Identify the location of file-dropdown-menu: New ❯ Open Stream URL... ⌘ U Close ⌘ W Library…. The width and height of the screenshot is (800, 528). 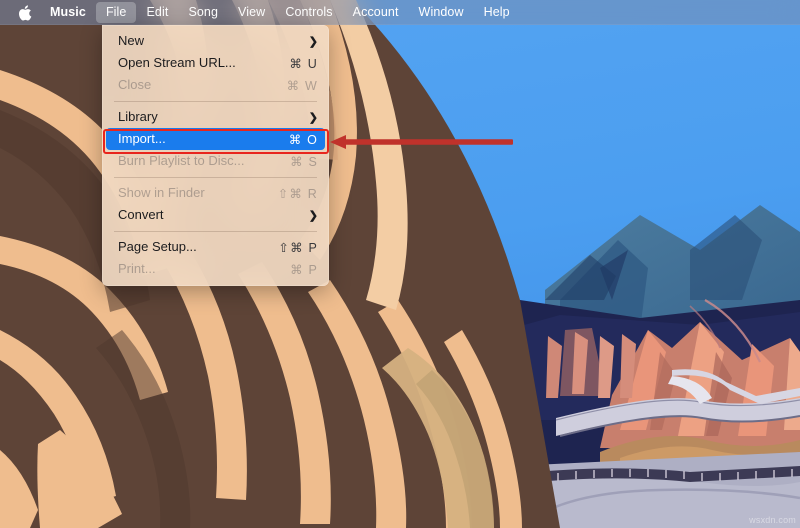
(215, 155).